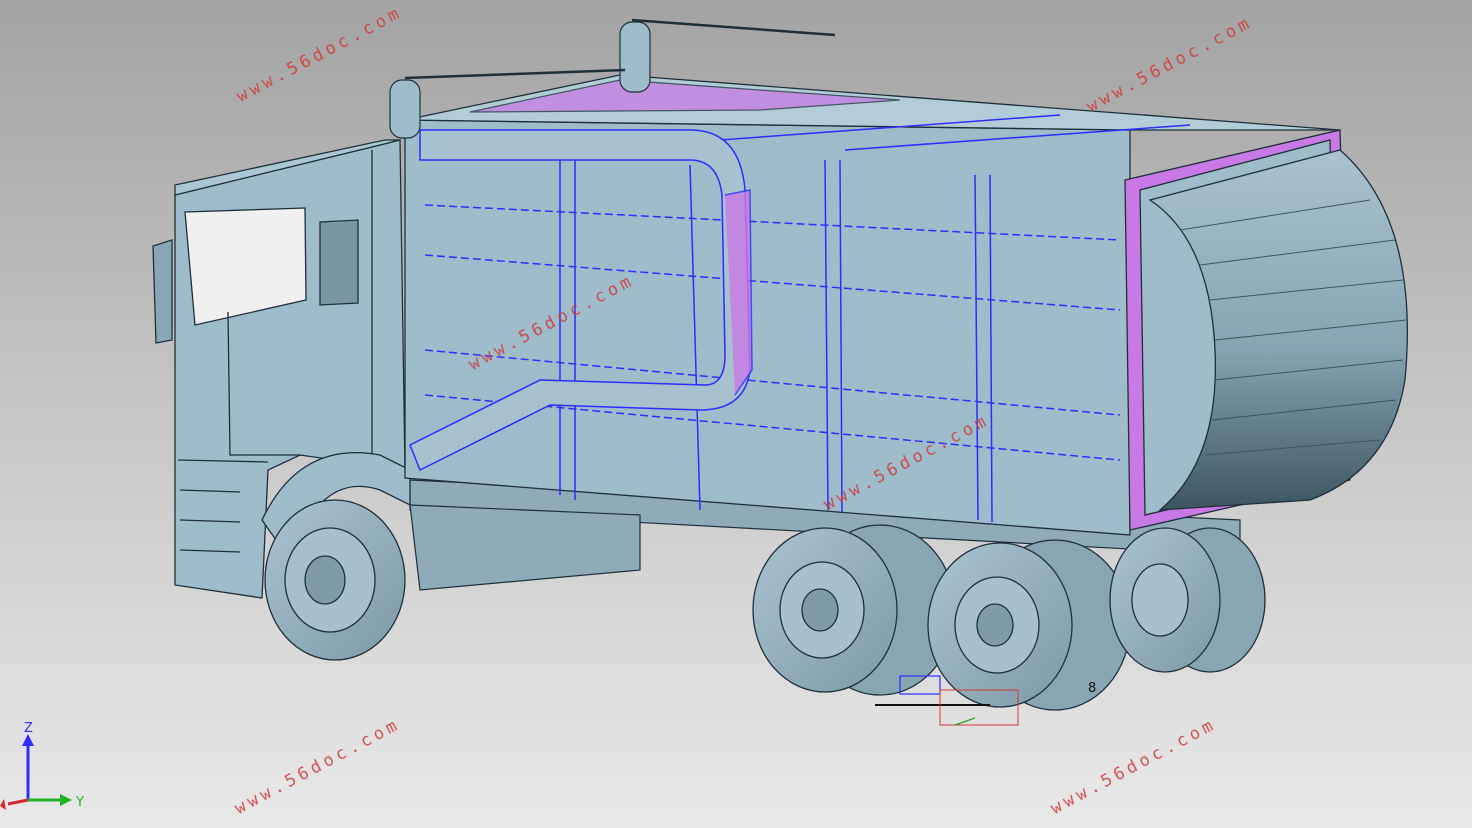 Image resolution: width=1472 pixels, height=828 pixels. I want to click on z-axis-label: Z, so click(28, 728).